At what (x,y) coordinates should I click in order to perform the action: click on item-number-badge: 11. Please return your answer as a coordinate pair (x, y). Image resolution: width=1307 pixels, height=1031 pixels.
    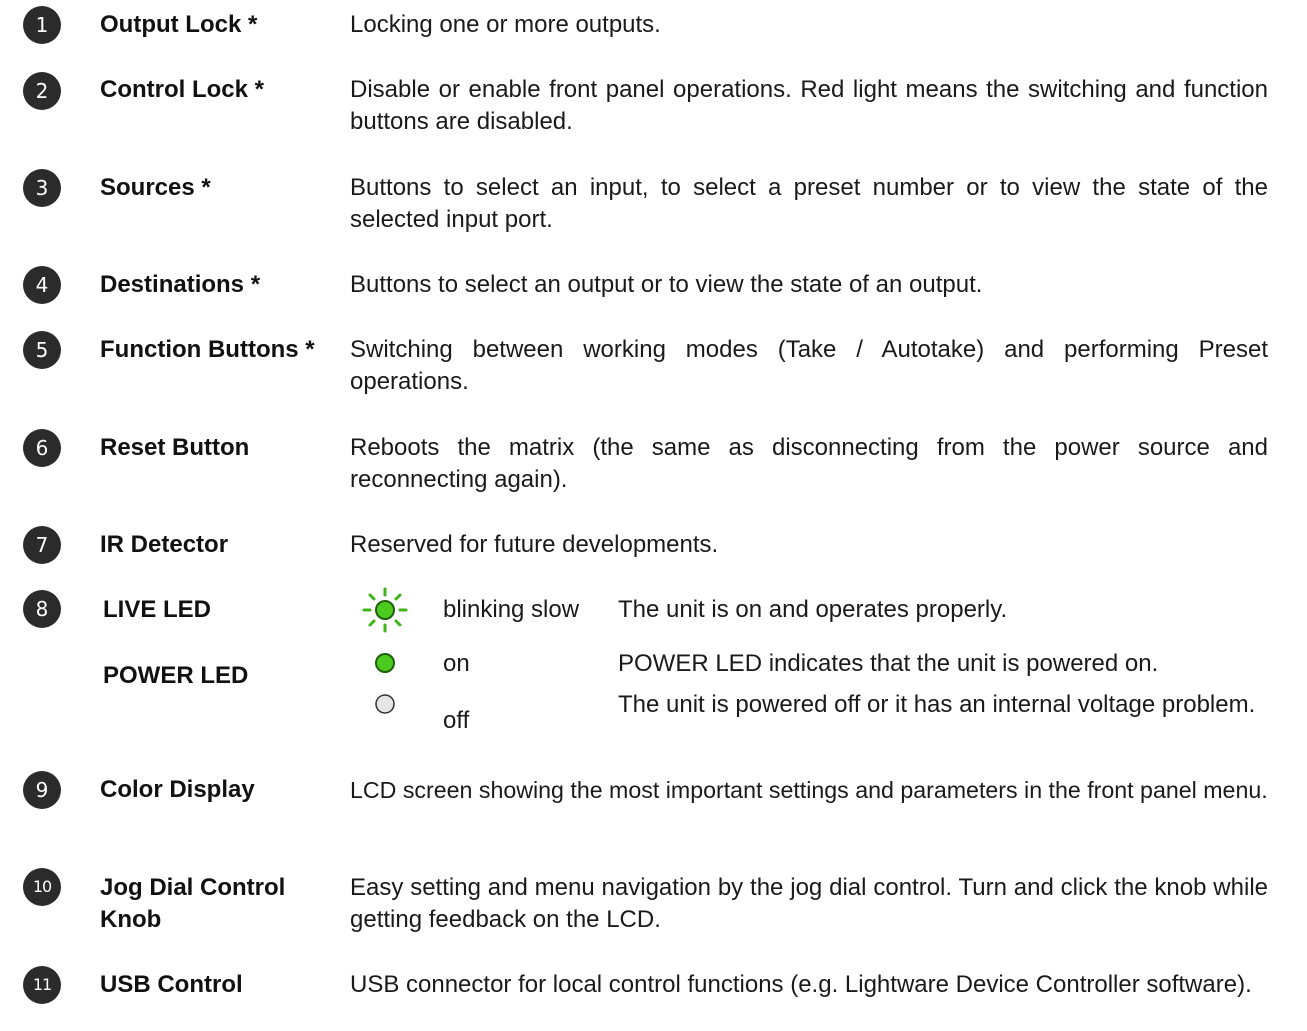
    Looking at the image, I should click on (42, 985).